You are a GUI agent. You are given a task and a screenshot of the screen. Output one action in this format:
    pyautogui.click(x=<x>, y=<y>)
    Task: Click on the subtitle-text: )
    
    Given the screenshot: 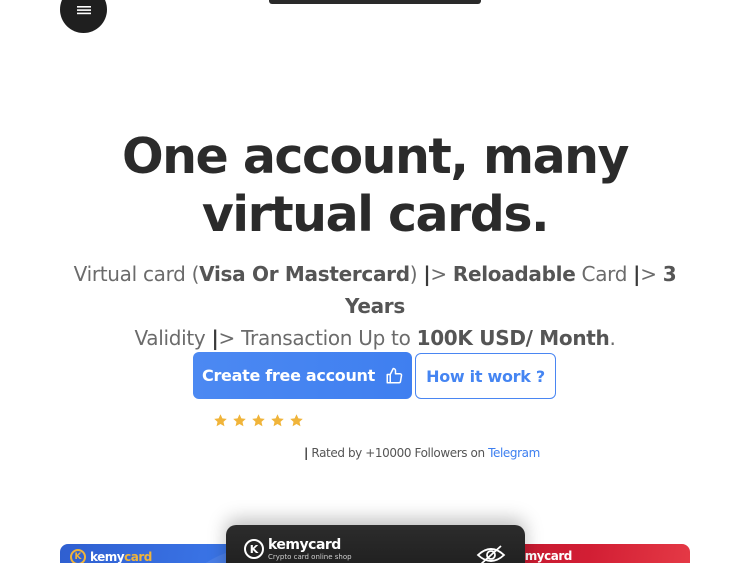 What is the action you would take?
    pyautogui.click(x=416, y=274)
    